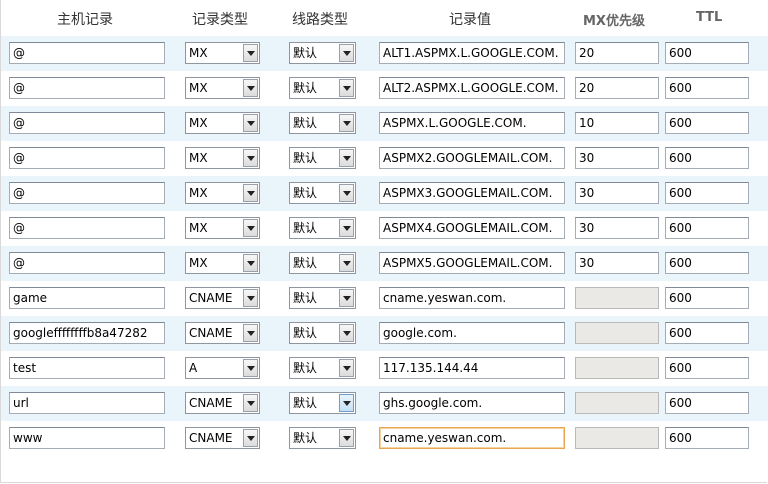  Describe the element at coordinates (87, 403) in the screenshot. I see `host-input: url` at that location.